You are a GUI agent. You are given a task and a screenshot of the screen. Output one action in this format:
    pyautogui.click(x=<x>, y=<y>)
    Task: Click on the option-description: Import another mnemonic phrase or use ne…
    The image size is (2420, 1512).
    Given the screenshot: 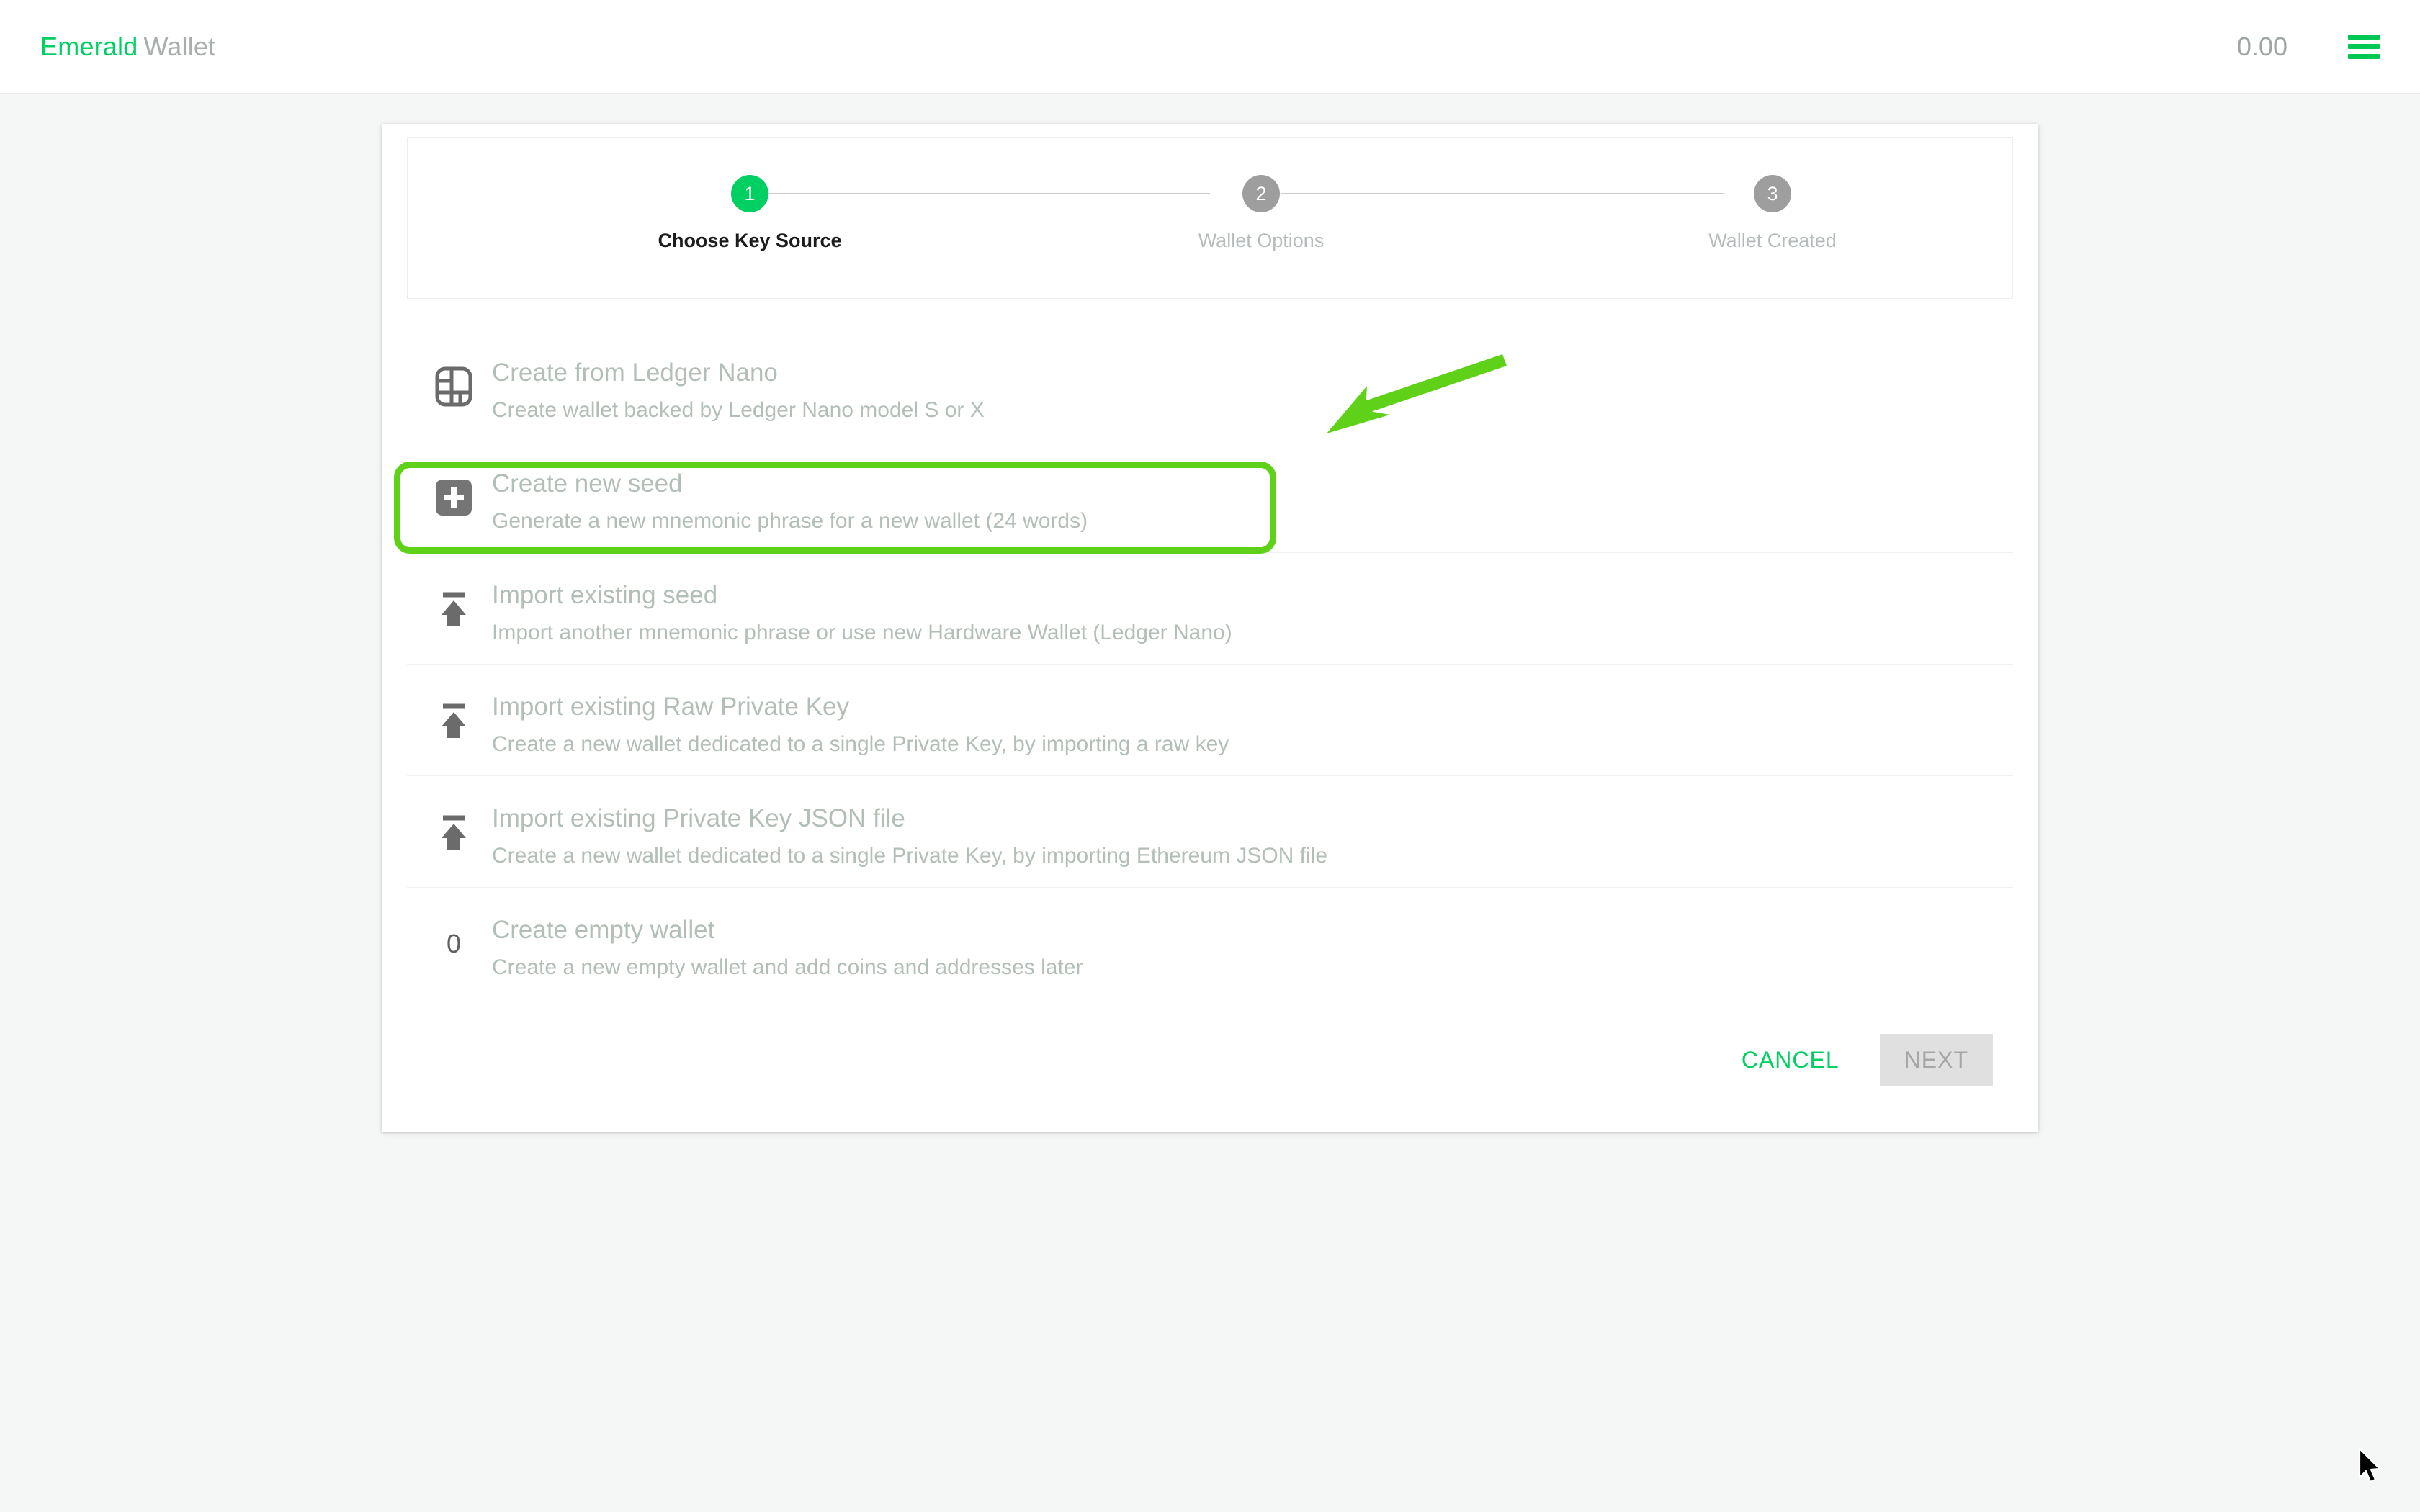 What is the action you would take?
    pyautogui.click(x=862, y=632)
    